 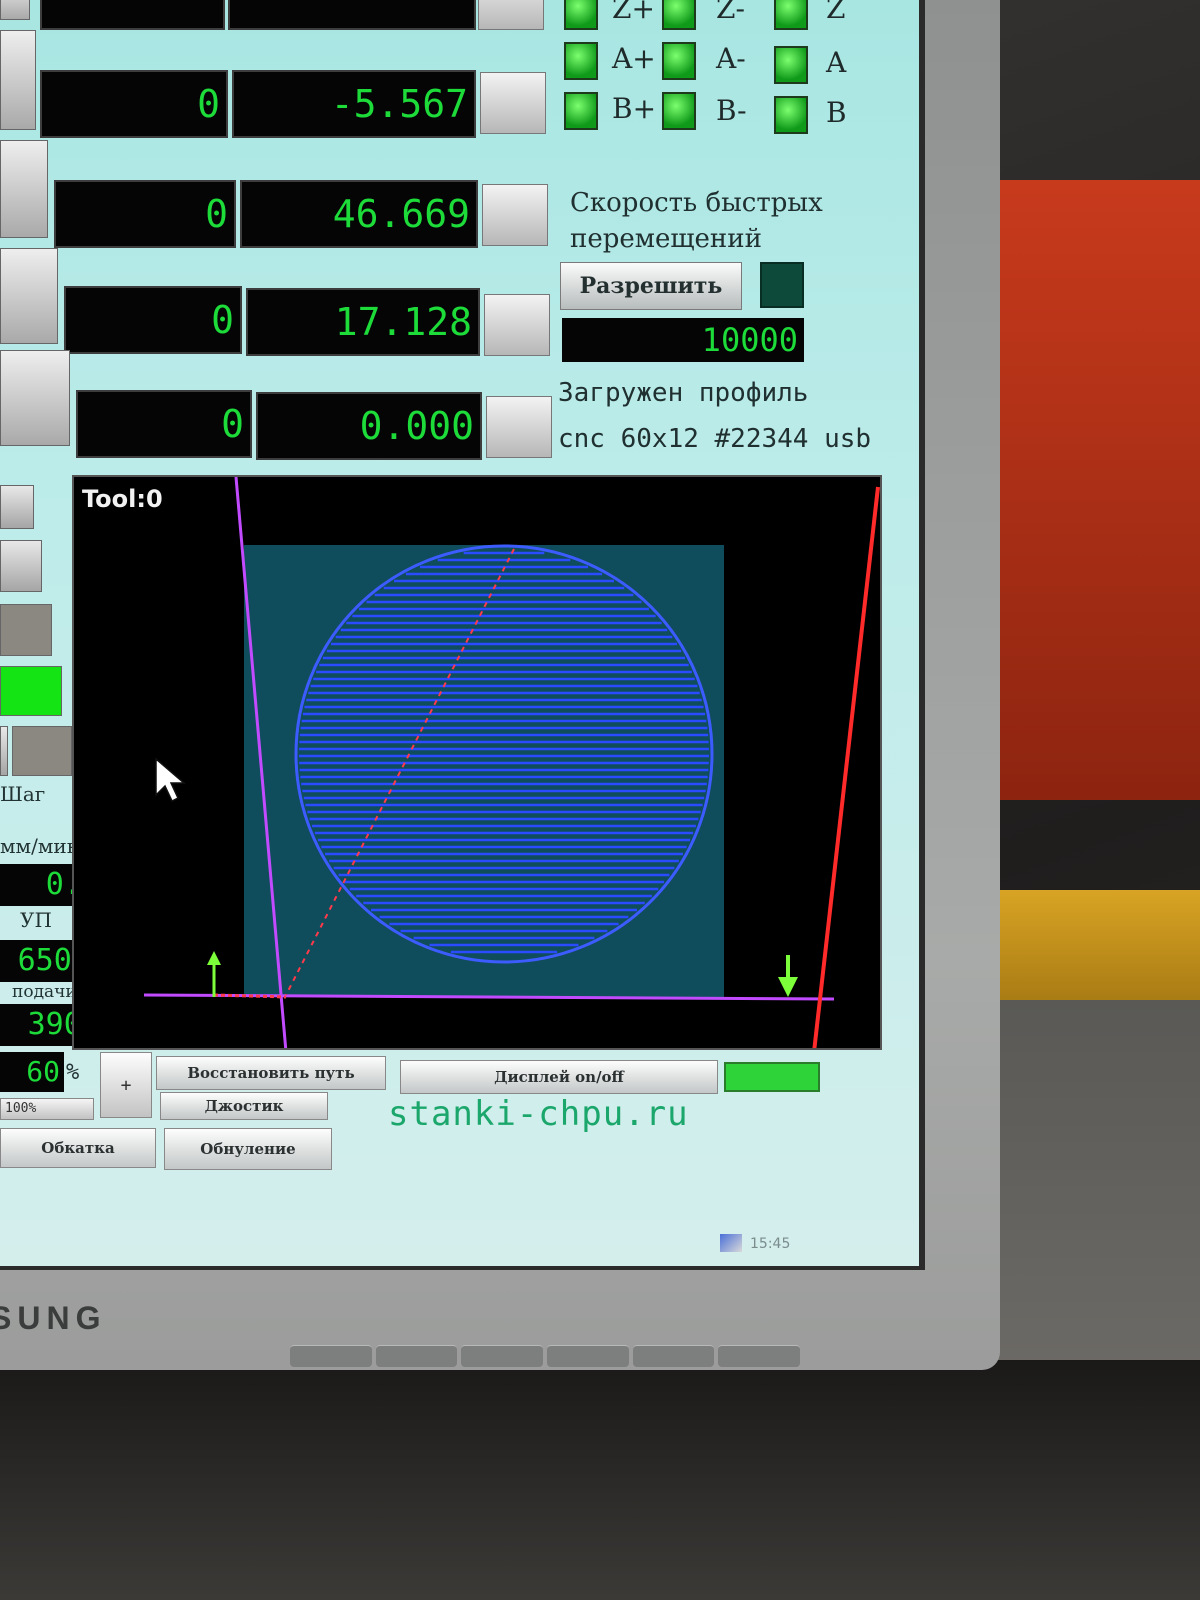 I want to click on led-b-plus, so click(x=581, y=111).